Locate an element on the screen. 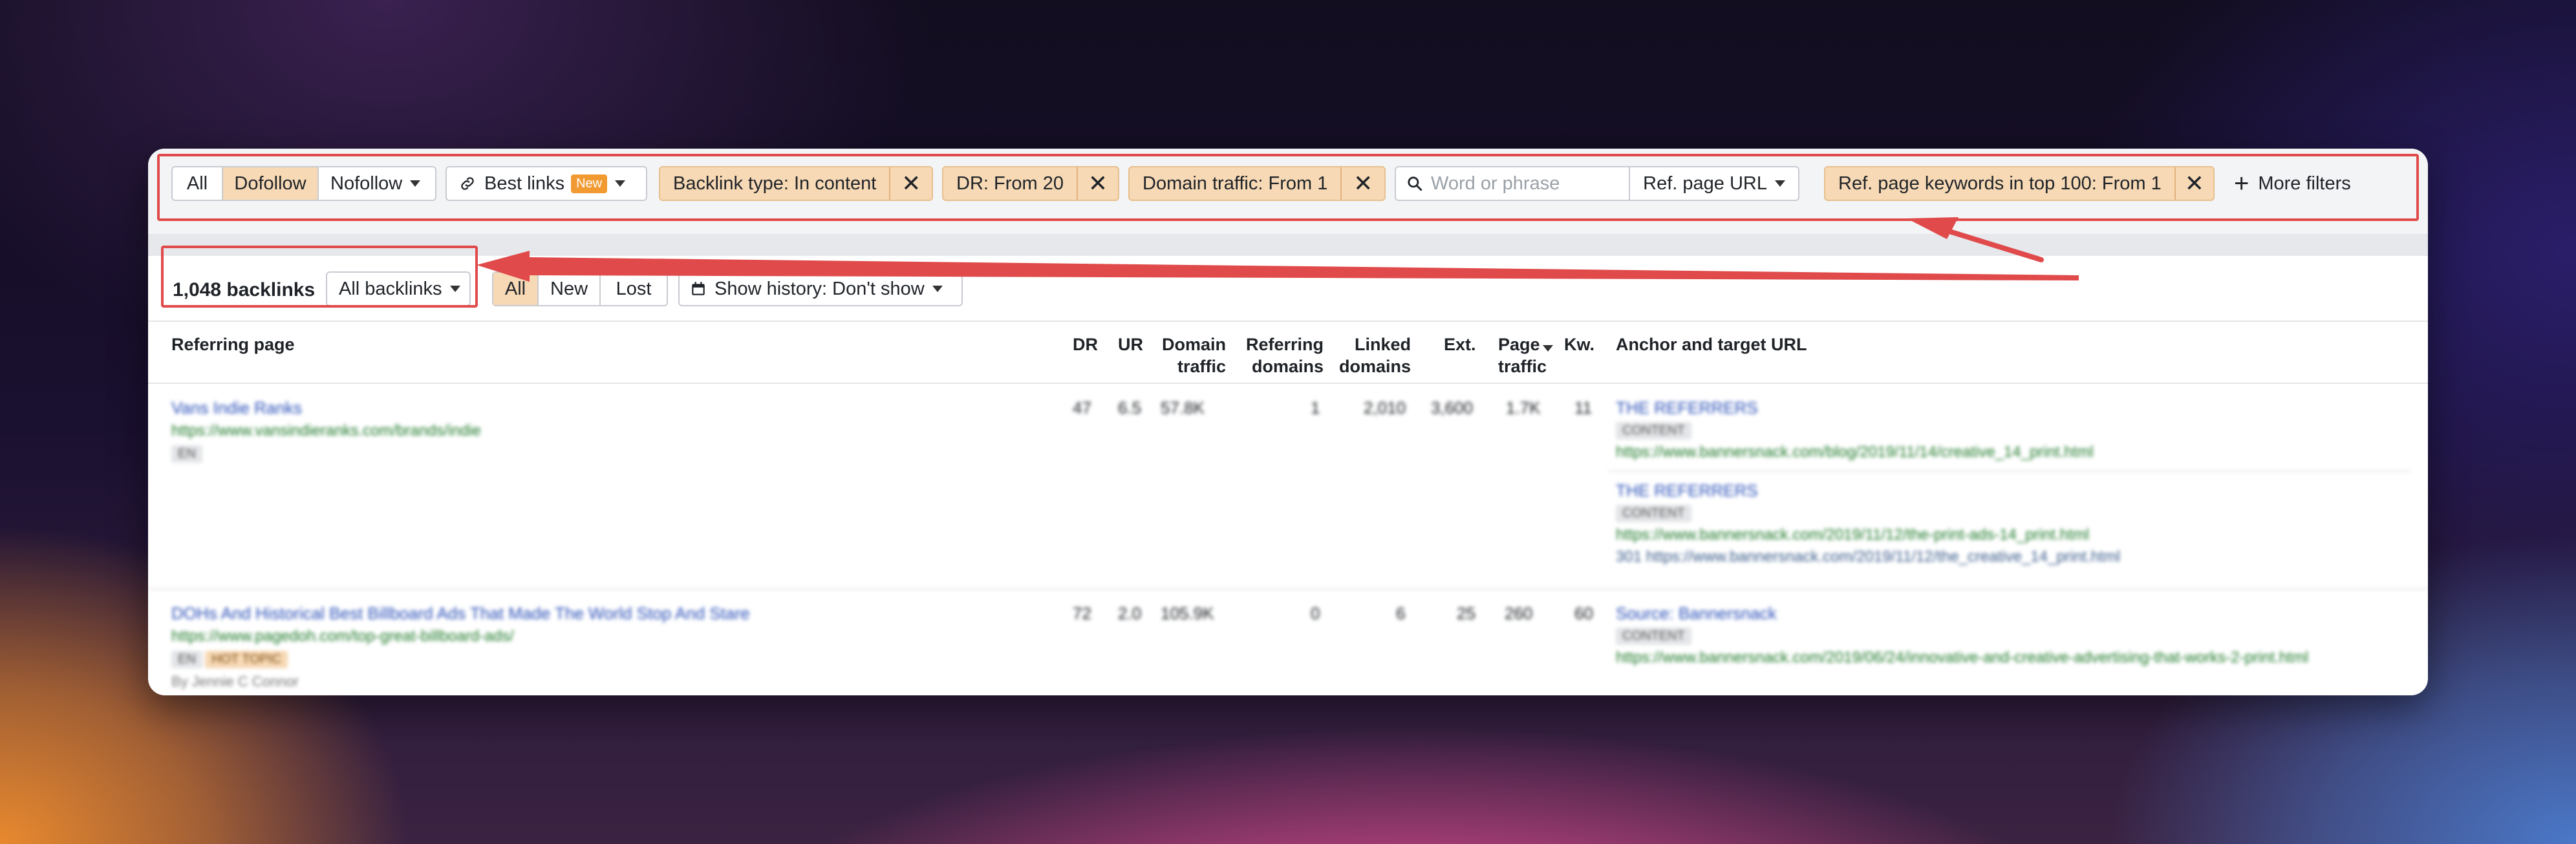  arrow-to-count is located at coordinates (1278, 266).